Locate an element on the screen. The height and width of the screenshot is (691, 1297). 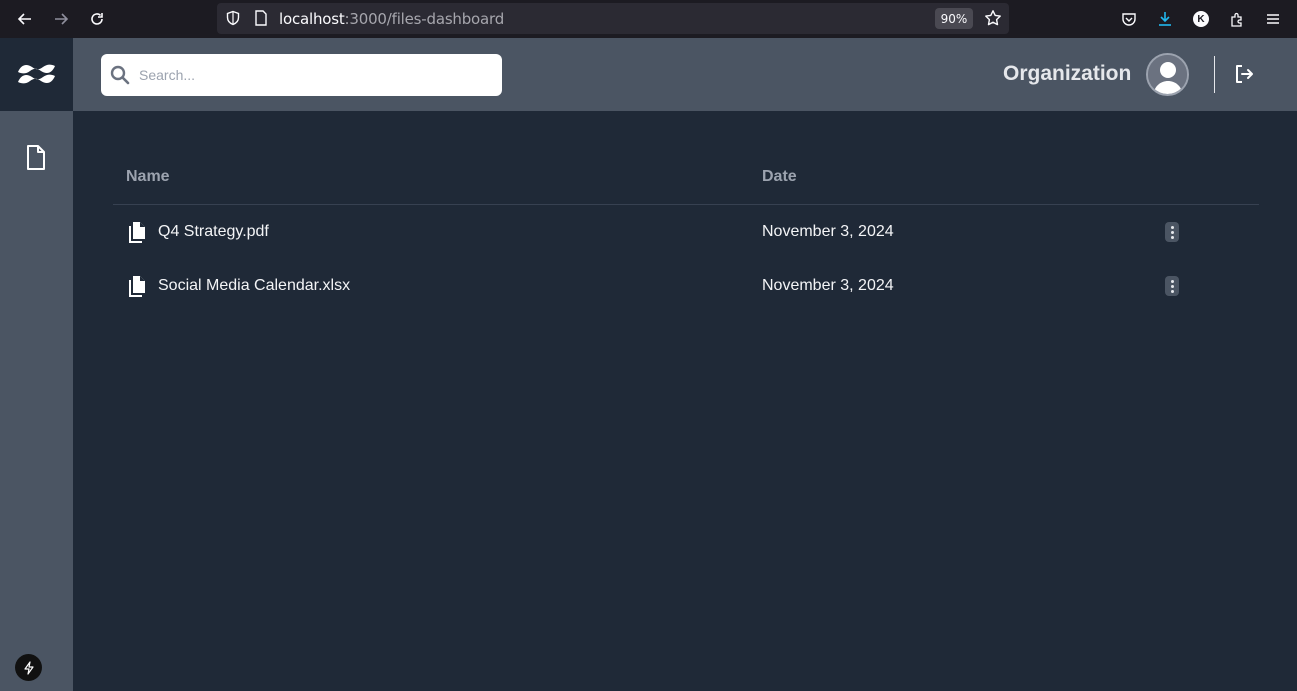
table-row: Q4 Strategy.pdf November 3, 2024 is located at coordinates (686, 232).